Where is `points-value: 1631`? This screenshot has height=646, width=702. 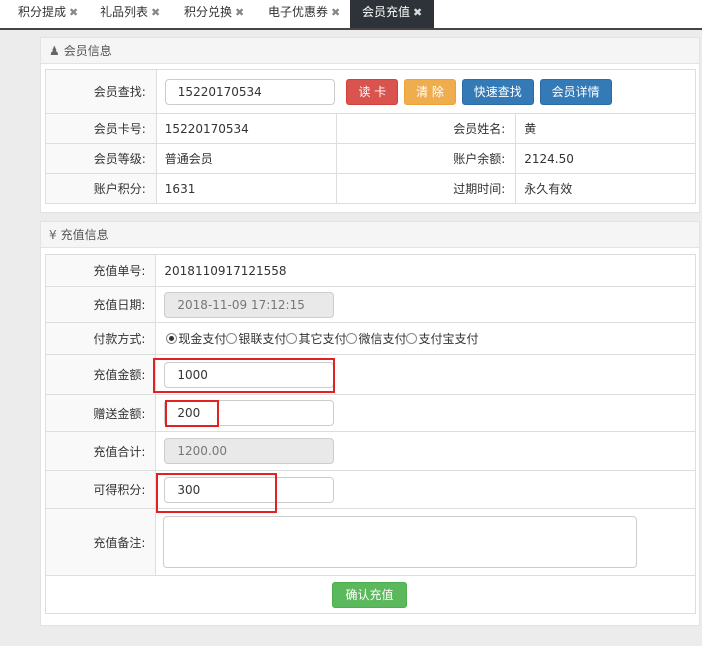
points-value: 1631 is located at coordinates (246, 188).